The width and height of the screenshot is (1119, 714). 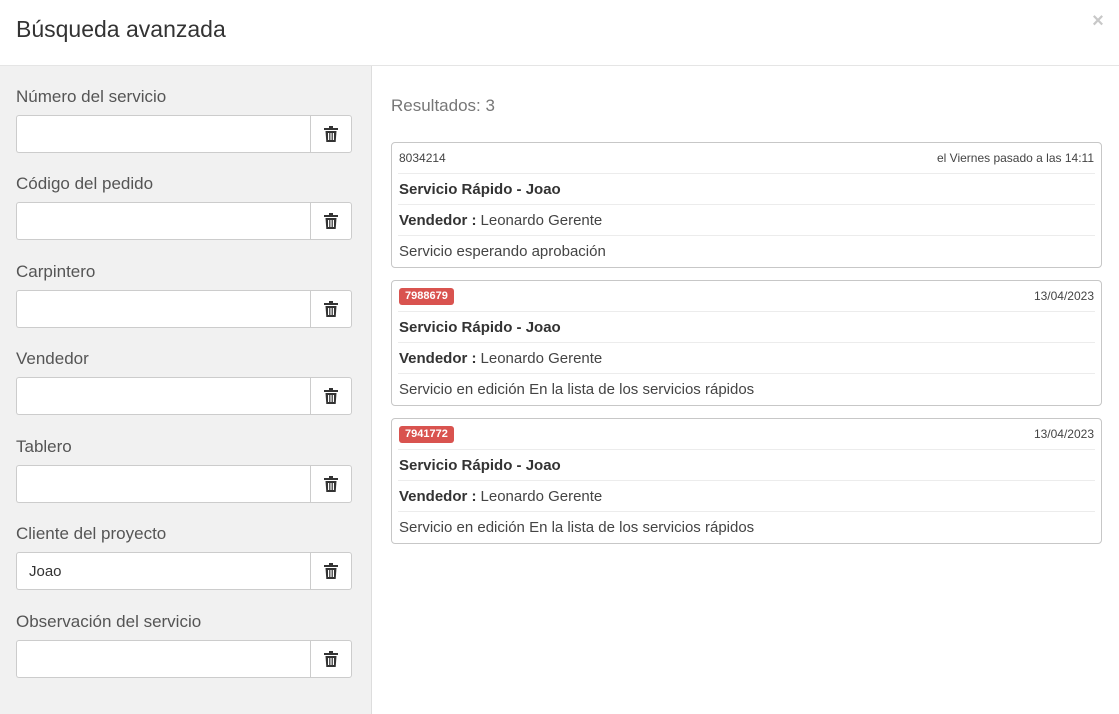 I want to click on clear-codigo-pedido-button, so click(x=331, y=221).